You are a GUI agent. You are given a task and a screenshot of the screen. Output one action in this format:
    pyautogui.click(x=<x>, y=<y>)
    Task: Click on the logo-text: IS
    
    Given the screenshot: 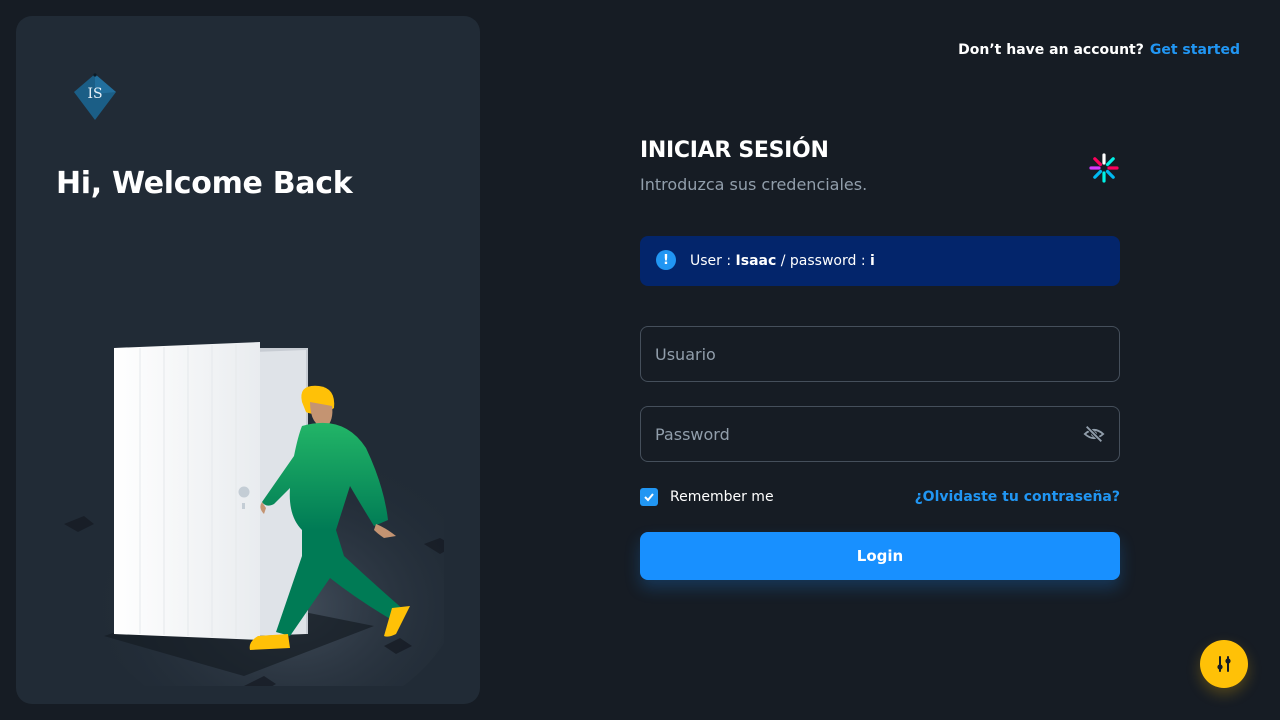 What is the action you would take?
    pyautogui.click(x=94, y=94)
    